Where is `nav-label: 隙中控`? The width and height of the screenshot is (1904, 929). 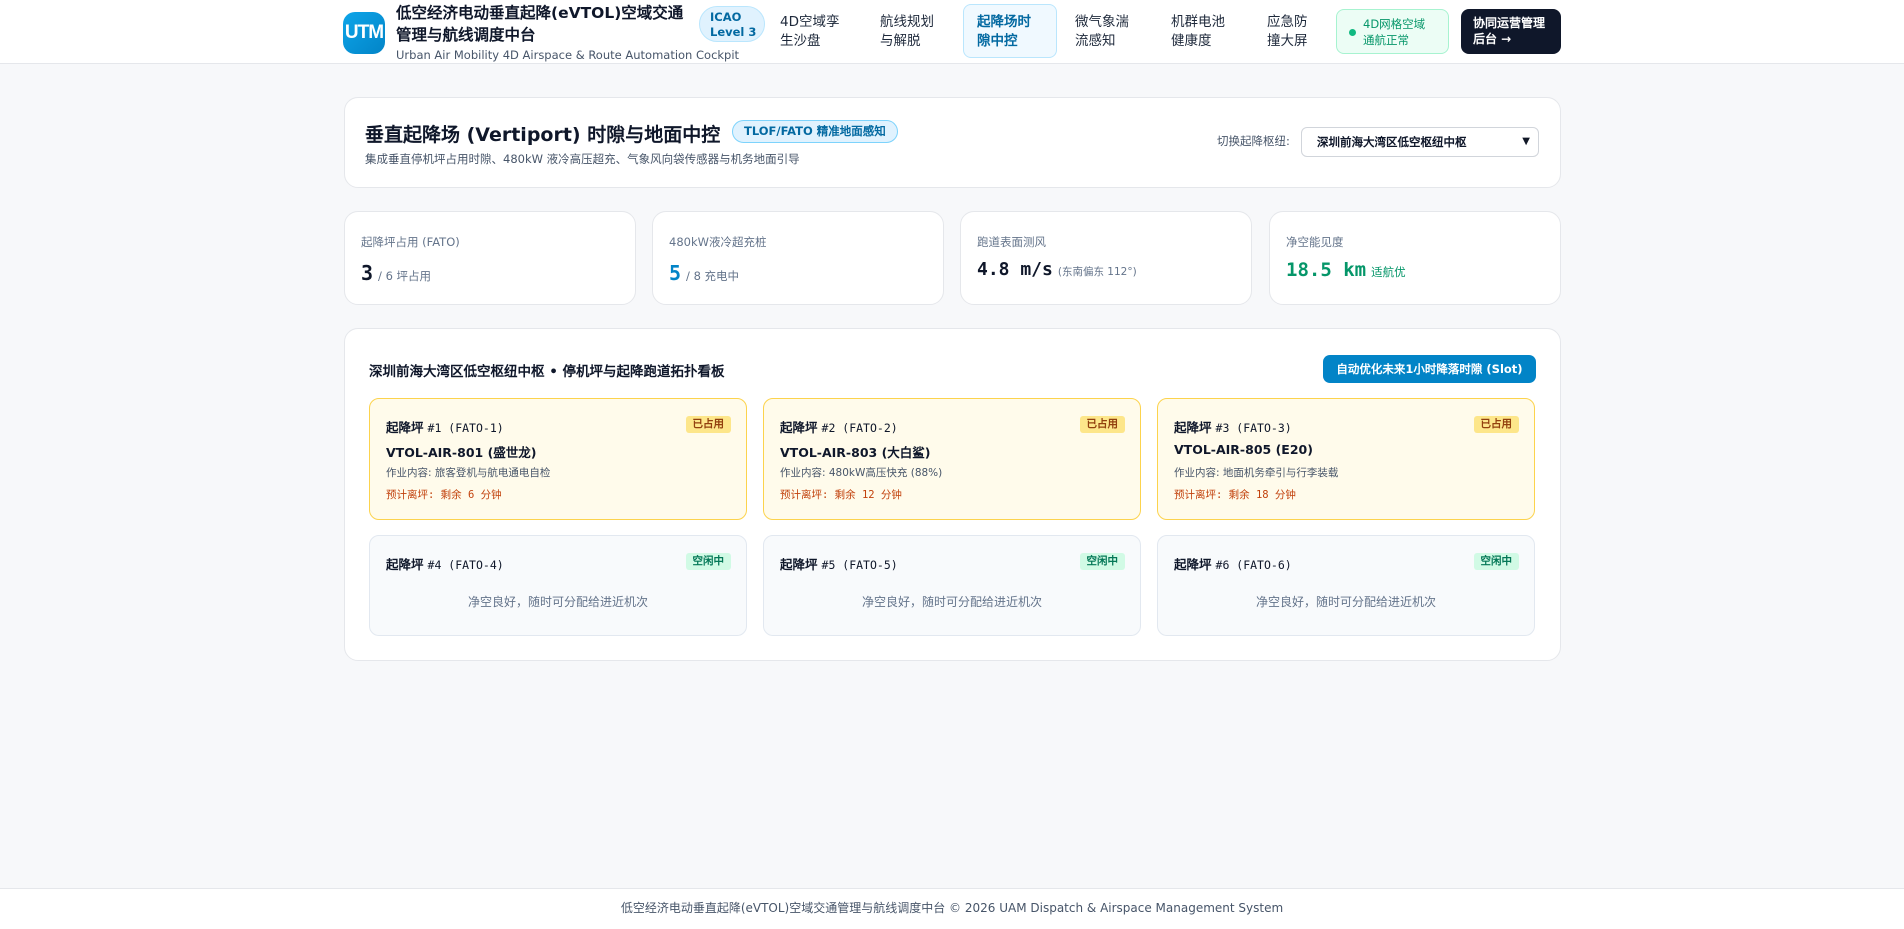 nav-label: 隙中控 is located at coordinates (997, 41).